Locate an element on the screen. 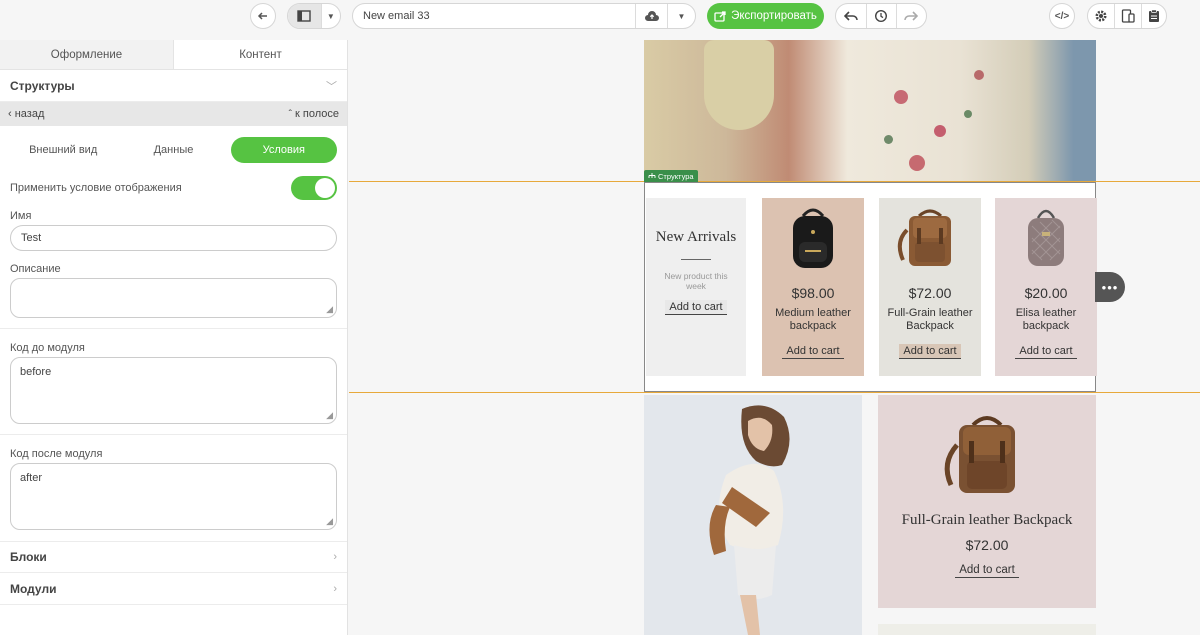 The height and width of the screenshot is (635, 1200). subtab-conditions: Условия is located at coordinates (283, 150).